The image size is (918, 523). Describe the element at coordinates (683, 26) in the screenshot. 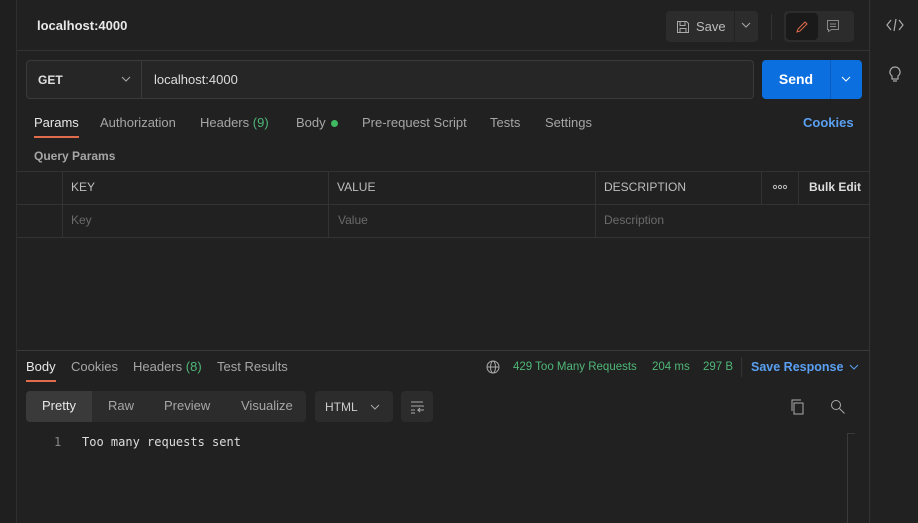

I see `save-icon` at that location.